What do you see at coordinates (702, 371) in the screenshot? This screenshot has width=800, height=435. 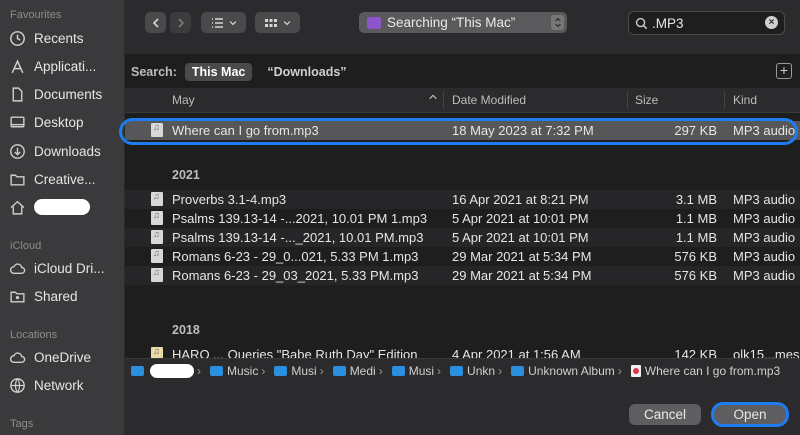 I see `path-segment-file: Where can I go from.mp3` at bounding box center [702, 371].